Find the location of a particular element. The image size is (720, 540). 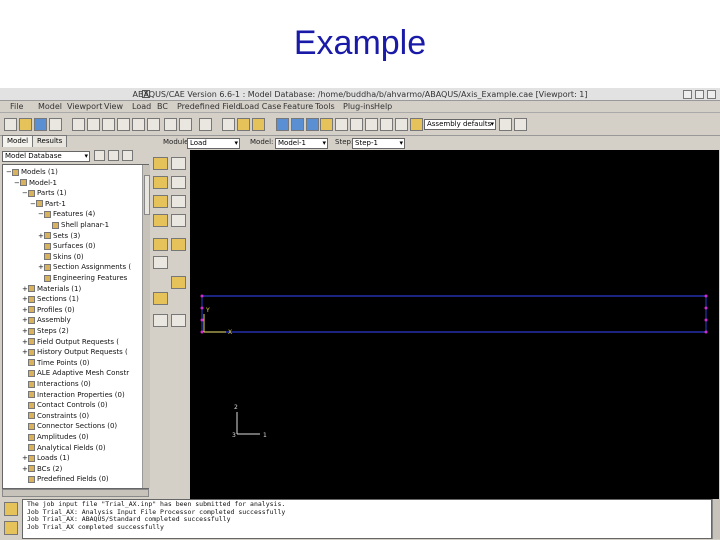

render-shaded-icon is located at coordinates (243, 124).